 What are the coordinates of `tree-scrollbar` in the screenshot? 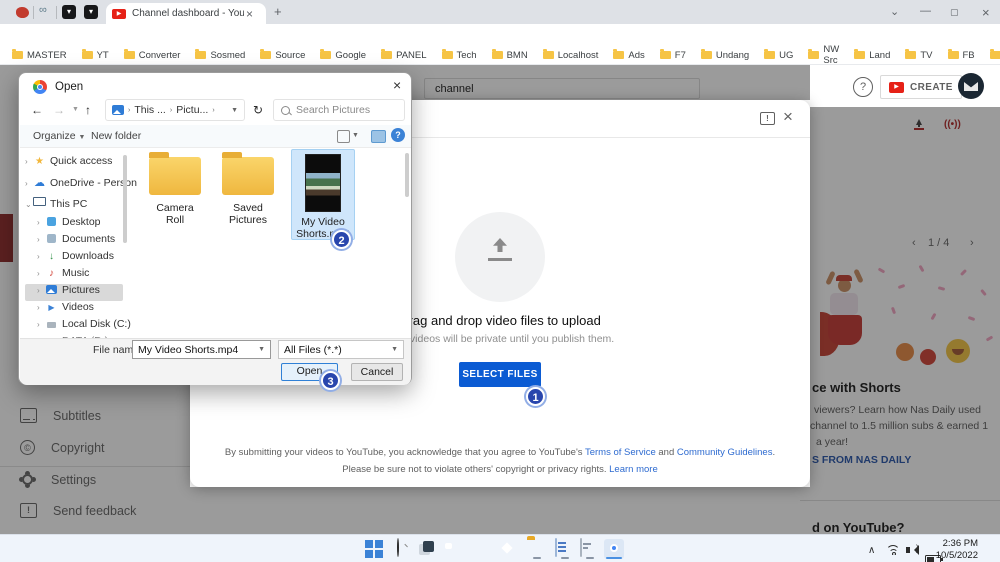 It's located at (125, 199).